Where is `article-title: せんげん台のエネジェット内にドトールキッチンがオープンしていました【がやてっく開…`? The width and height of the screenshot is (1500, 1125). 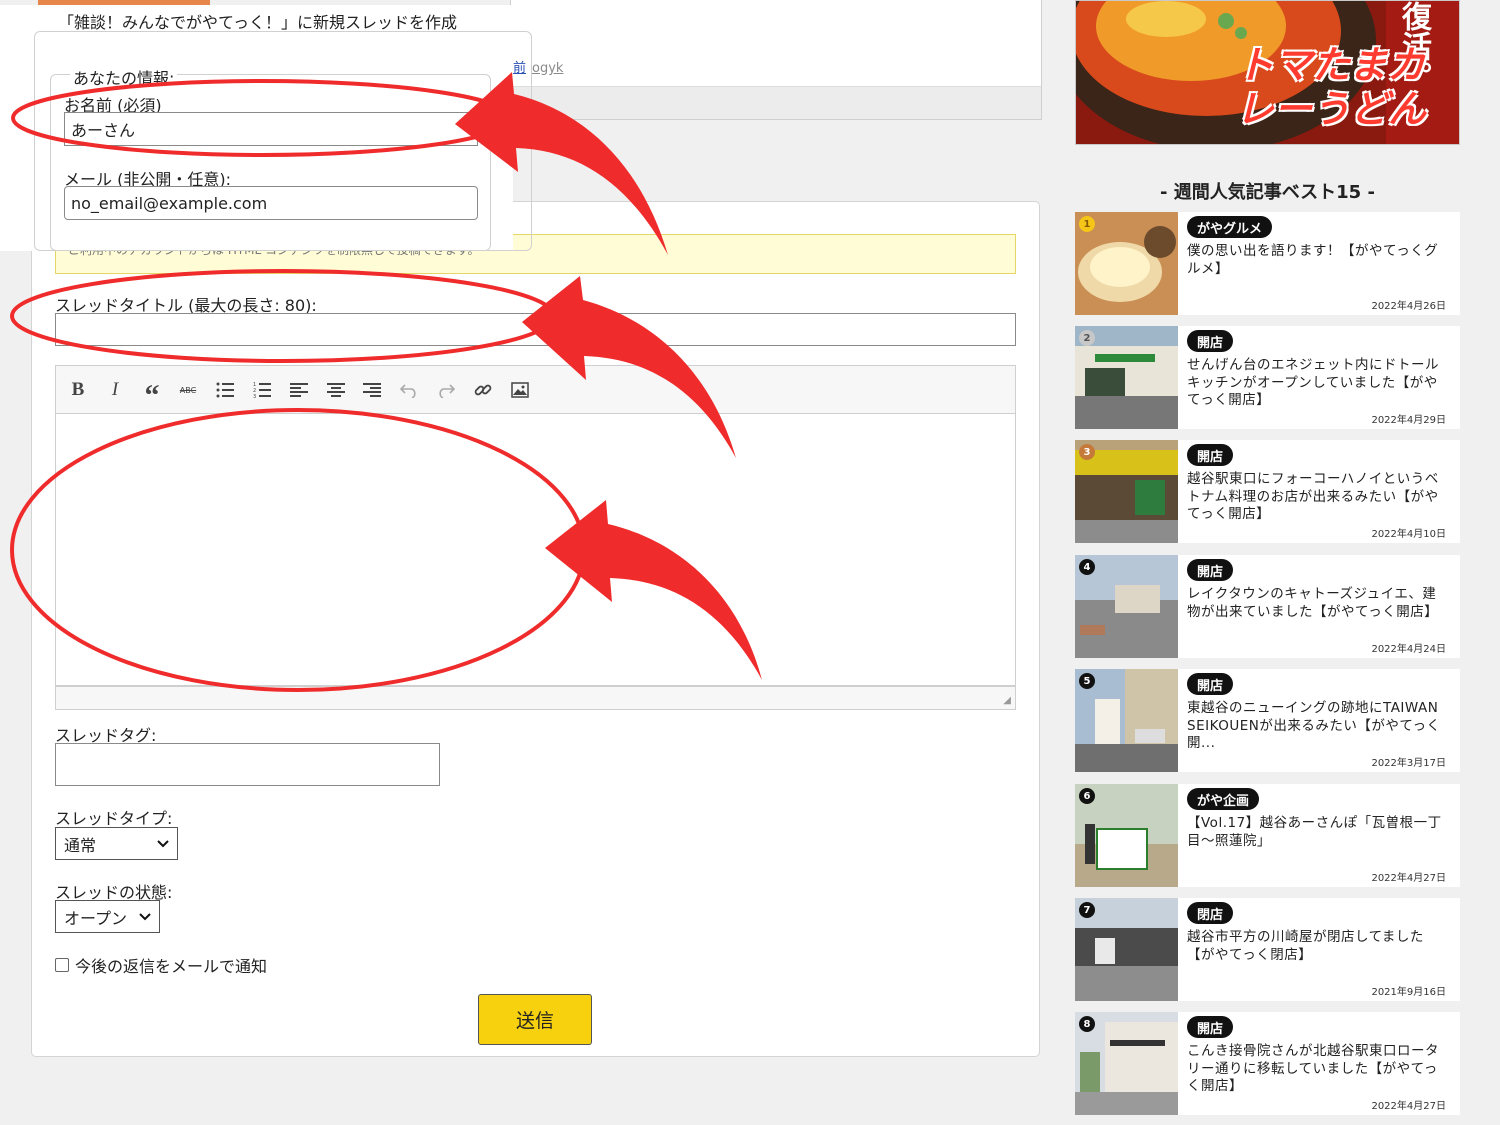 article-title: せんげん台のエネジェット内にドトールキッチンがオープンしていました【がやてっく開… is located at coordinates (1318, 383).